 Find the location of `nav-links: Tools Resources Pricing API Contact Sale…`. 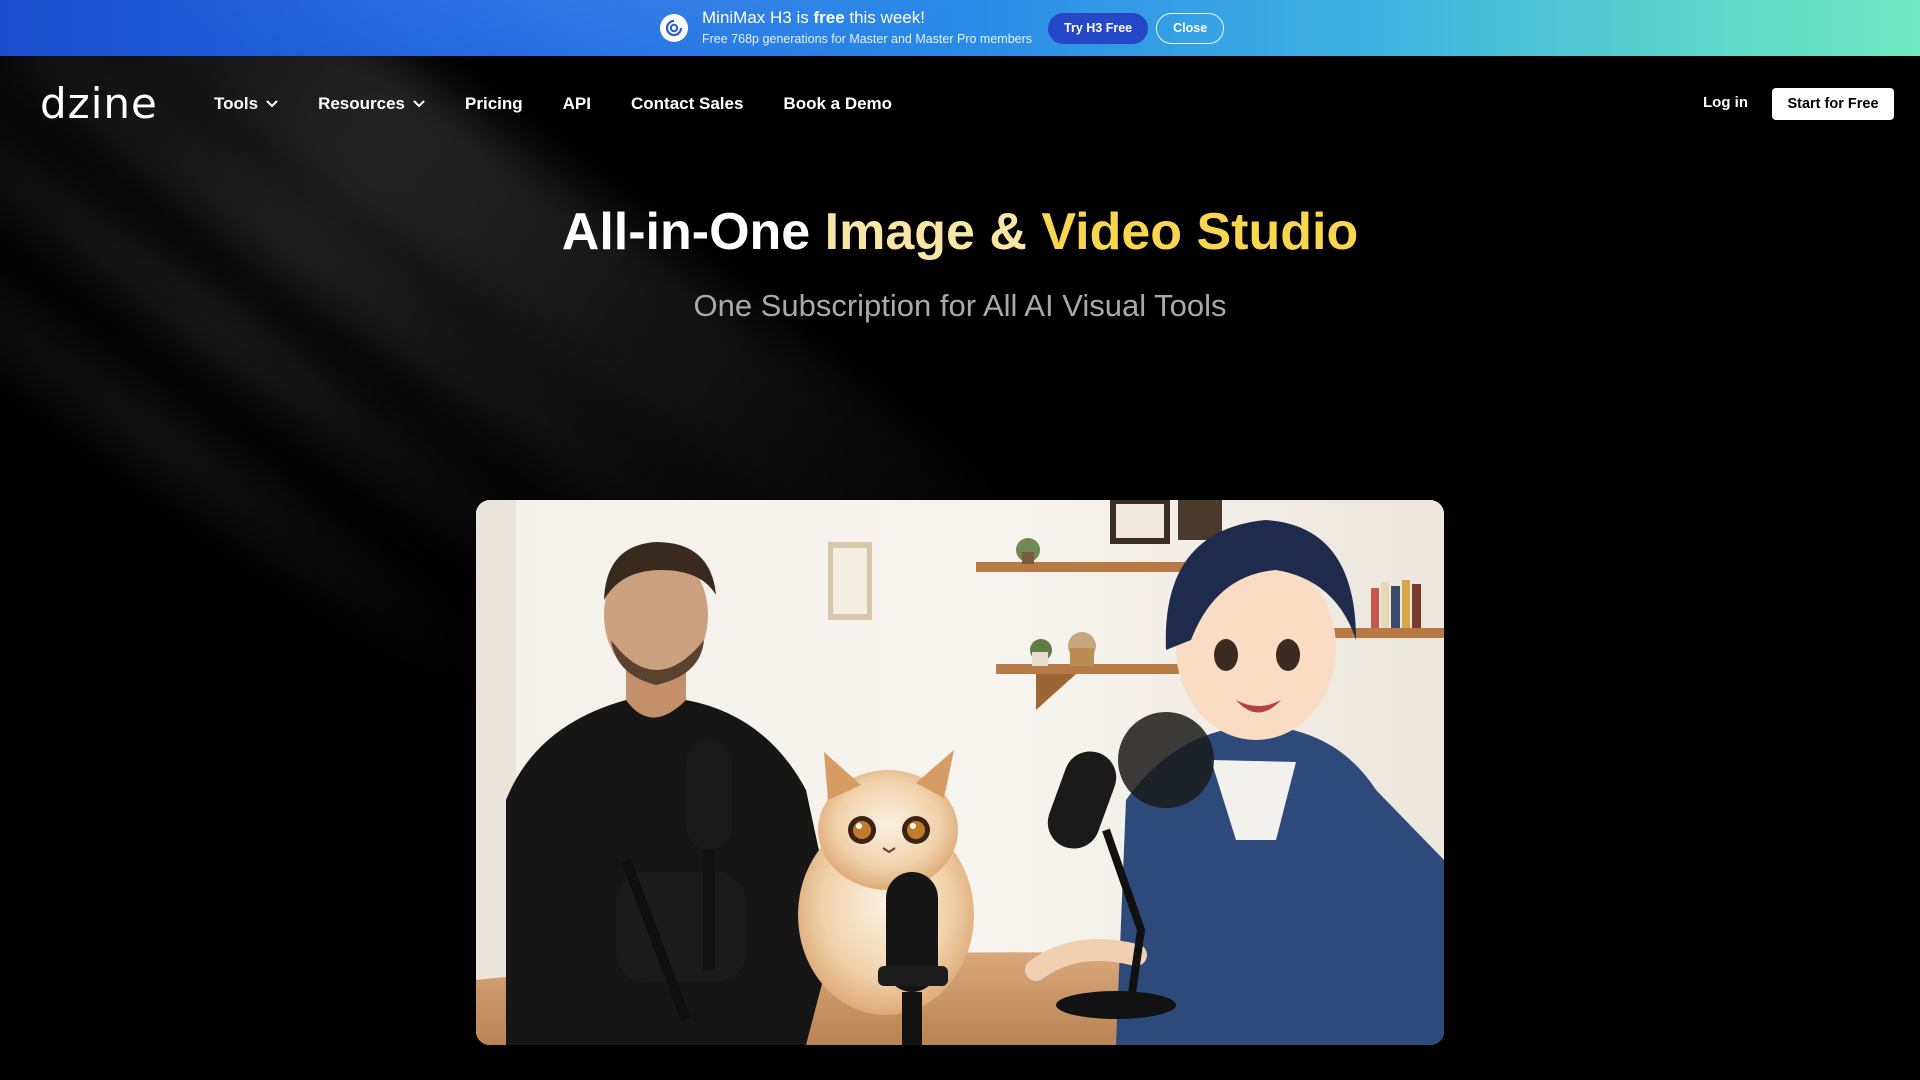

nav-links: Tools Resources Pricing API Contact Sale… is located at coordinates (573, 104).